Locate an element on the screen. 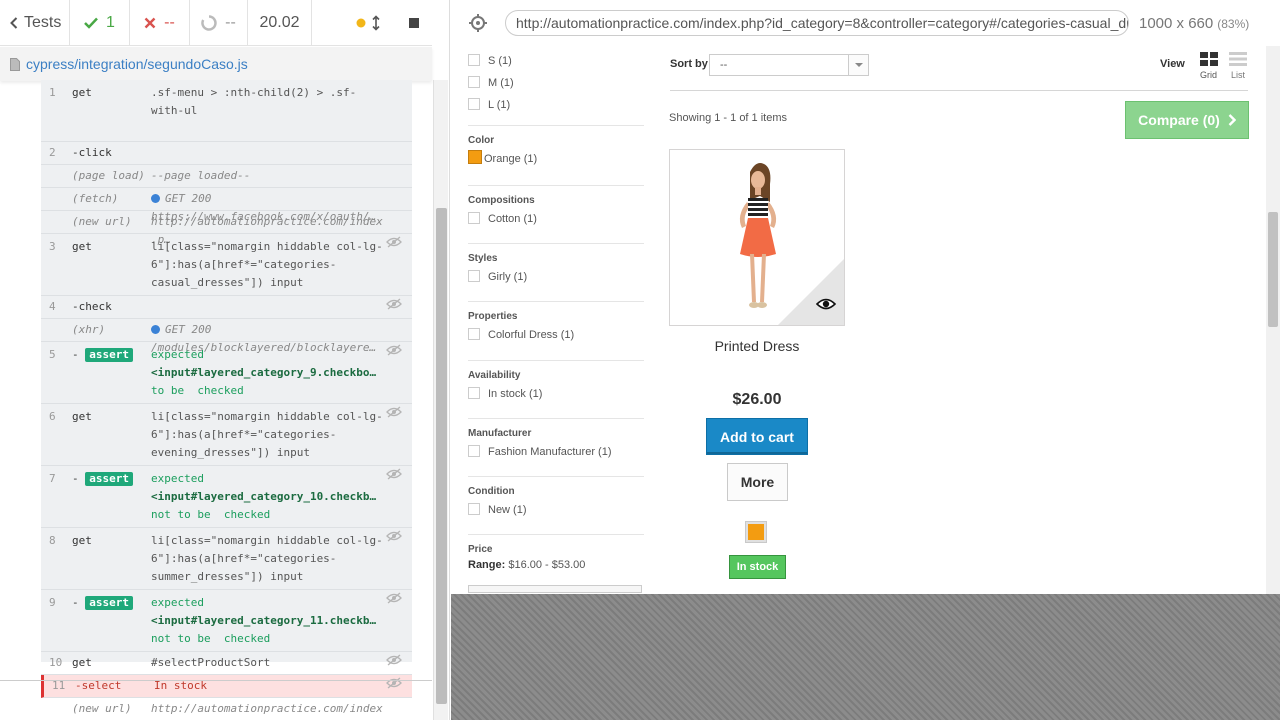  file-icon is located at coordinates (15, 64).